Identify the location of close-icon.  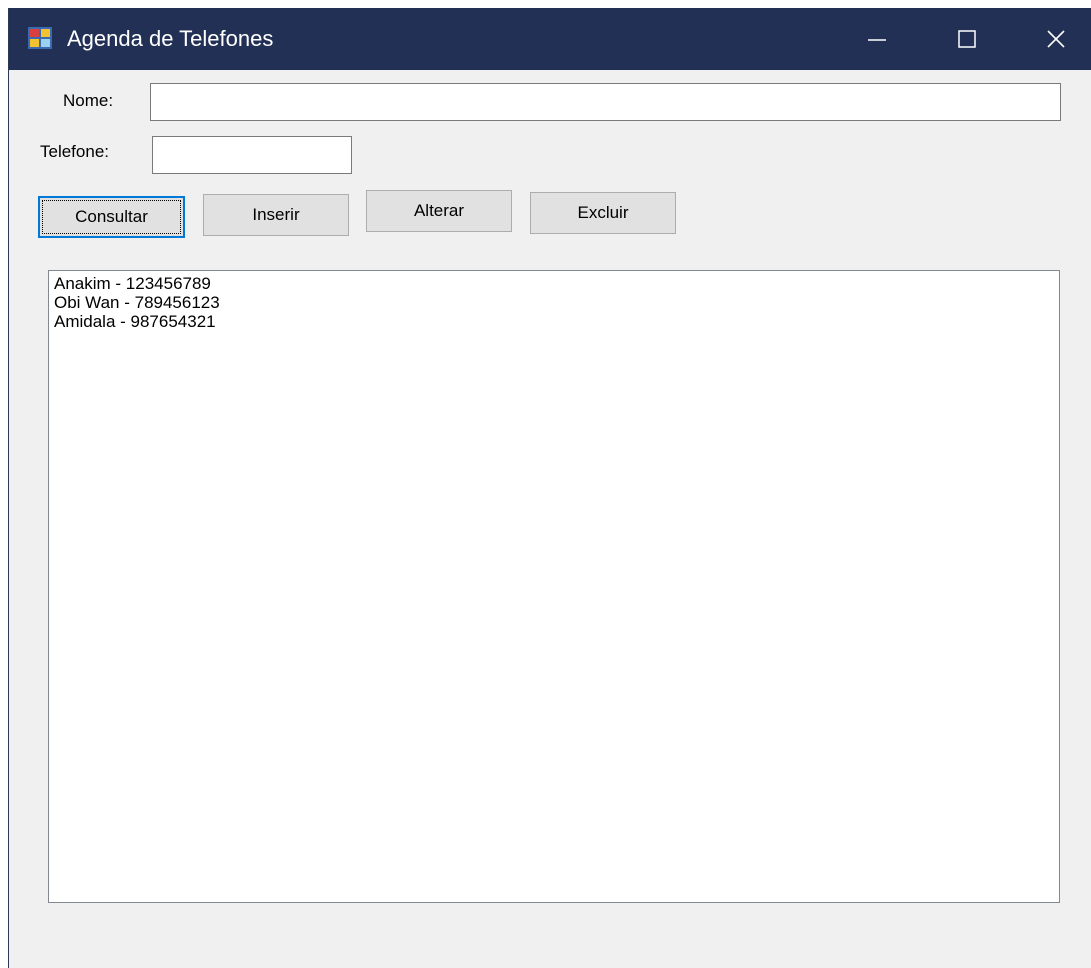
(1056, 39).